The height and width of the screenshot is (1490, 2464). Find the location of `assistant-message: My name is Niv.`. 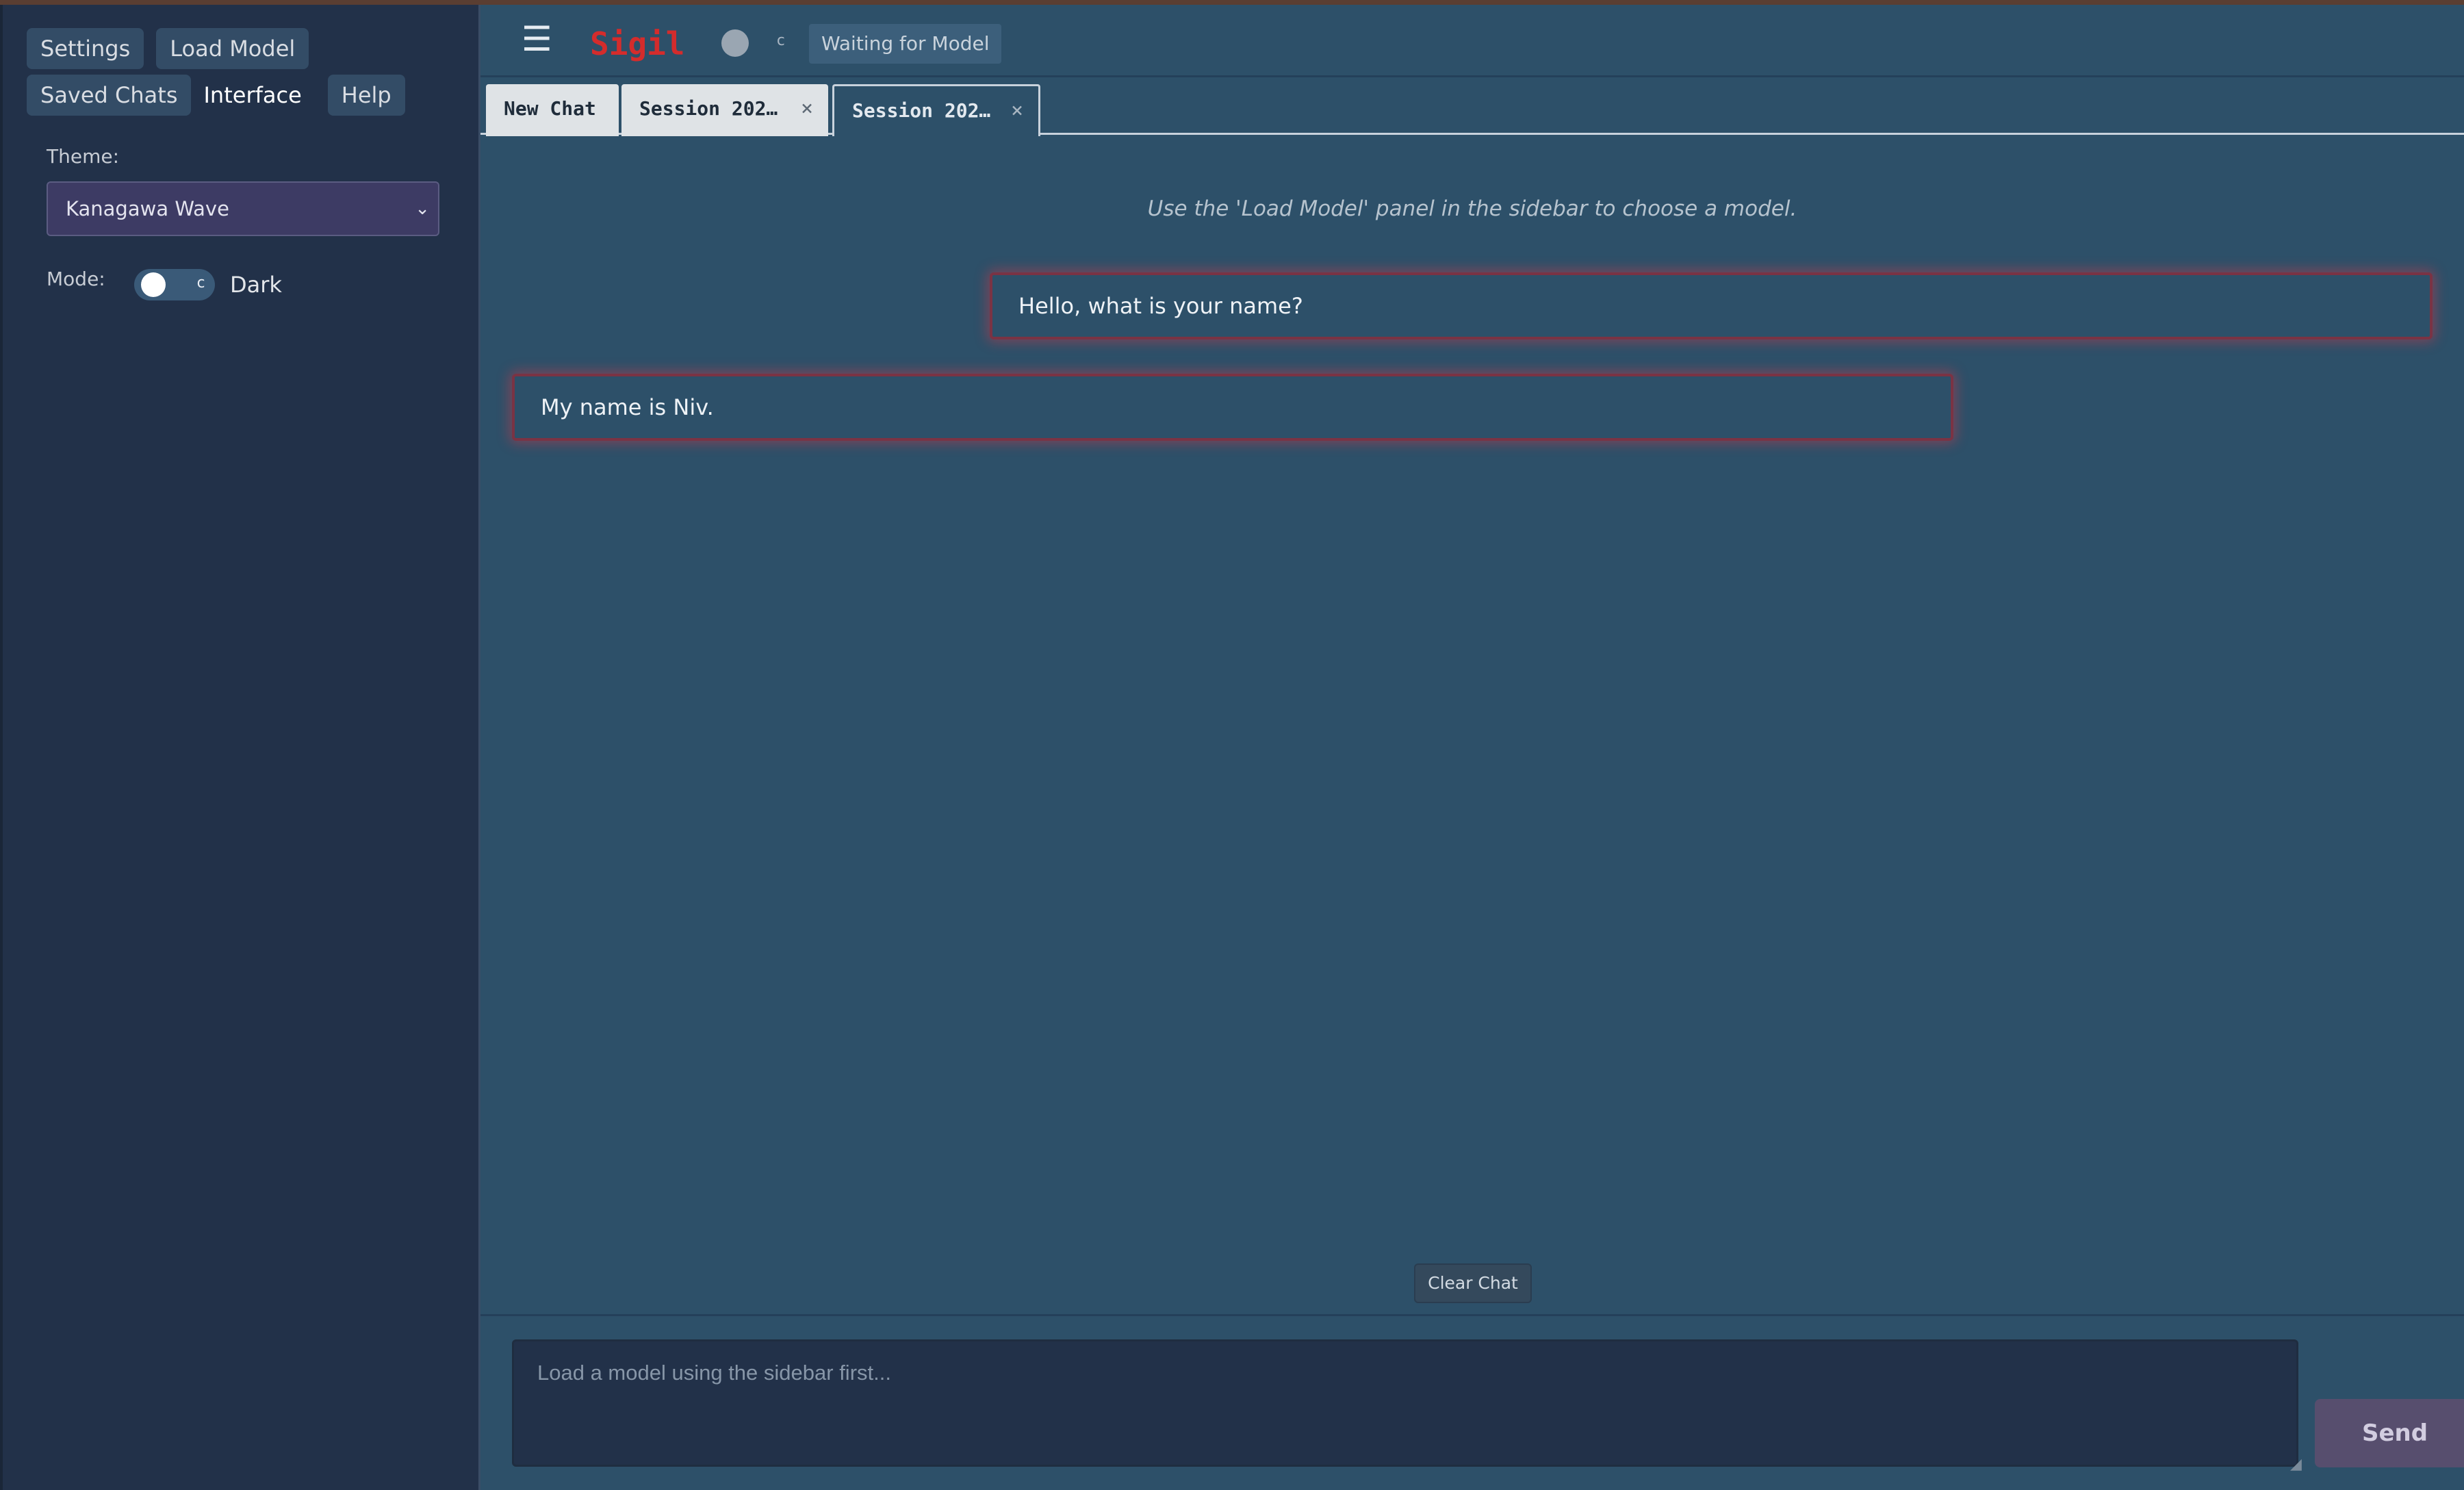

assistant-message: My name is Niv. is located at coordinates (1232, 408).